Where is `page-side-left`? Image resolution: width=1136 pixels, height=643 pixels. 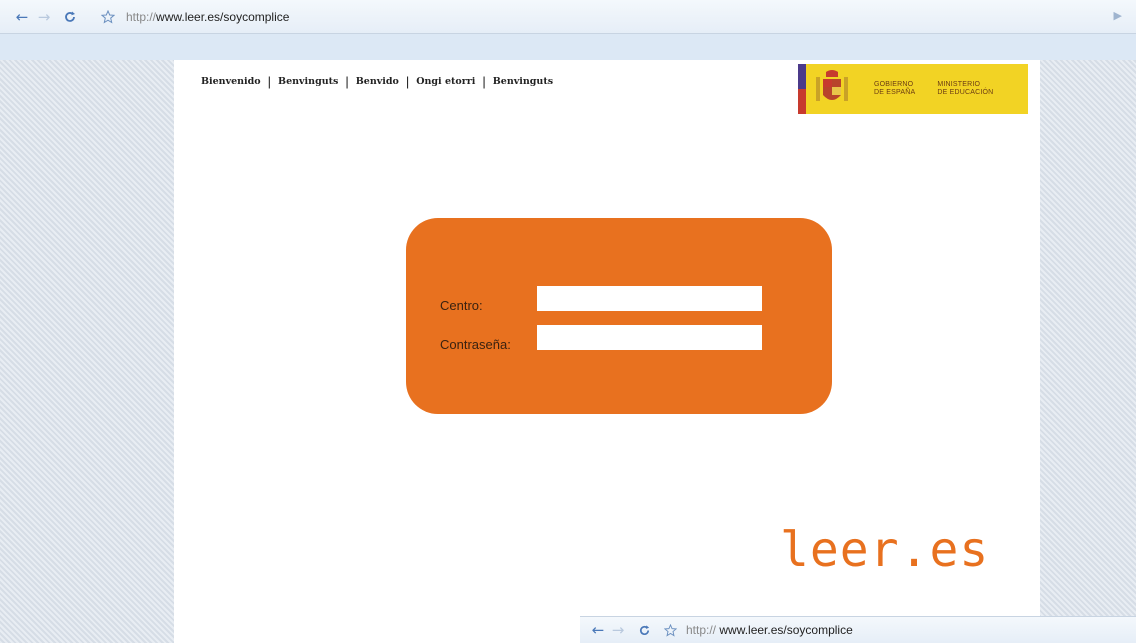
page-side-left is located at coordinates (87, 351).